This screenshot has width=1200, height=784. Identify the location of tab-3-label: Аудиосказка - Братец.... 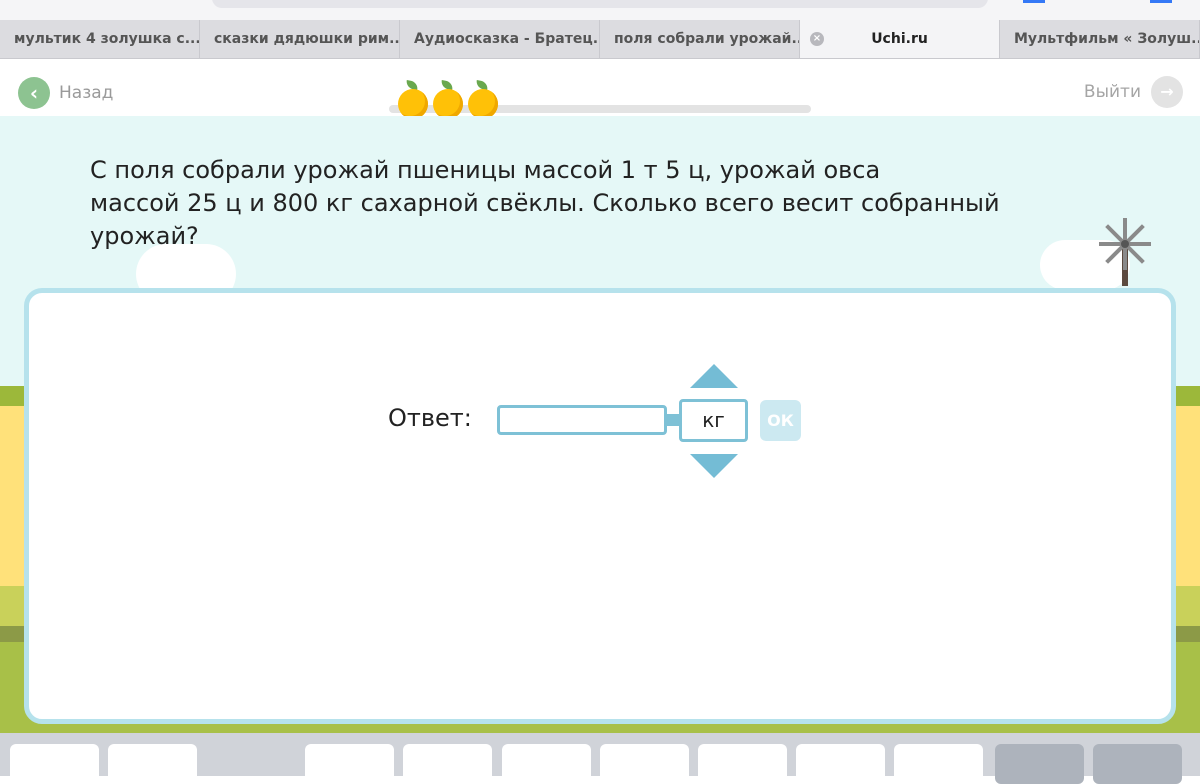
(507, 39).